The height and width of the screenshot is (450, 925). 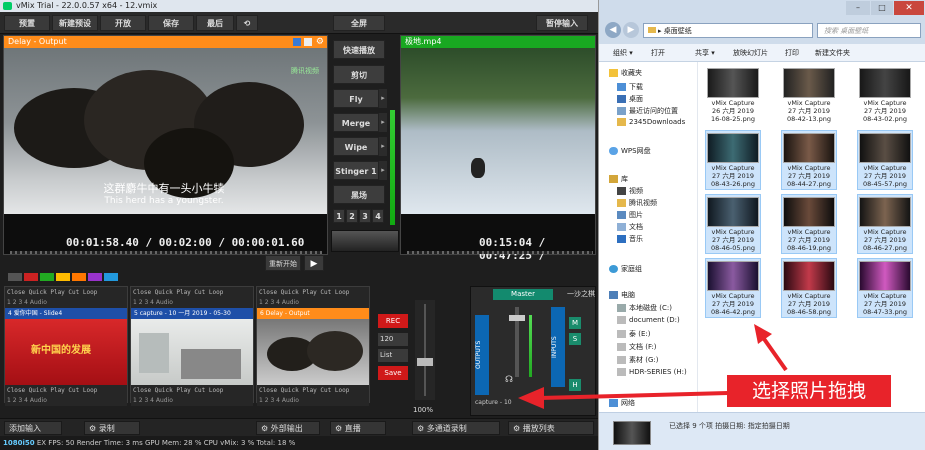 I want to click on file-tile-12: vMix Capture 27 六月 2019 08-47-33.png, so click(x=885, y=288).